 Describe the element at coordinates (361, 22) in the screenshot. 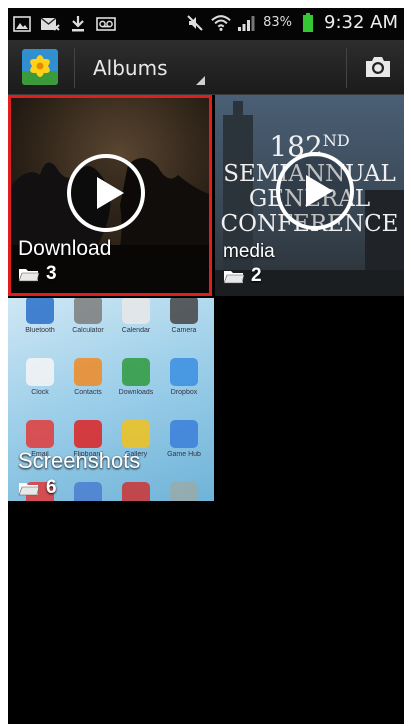

I see `clock-time: 9:32 AM` at that location.